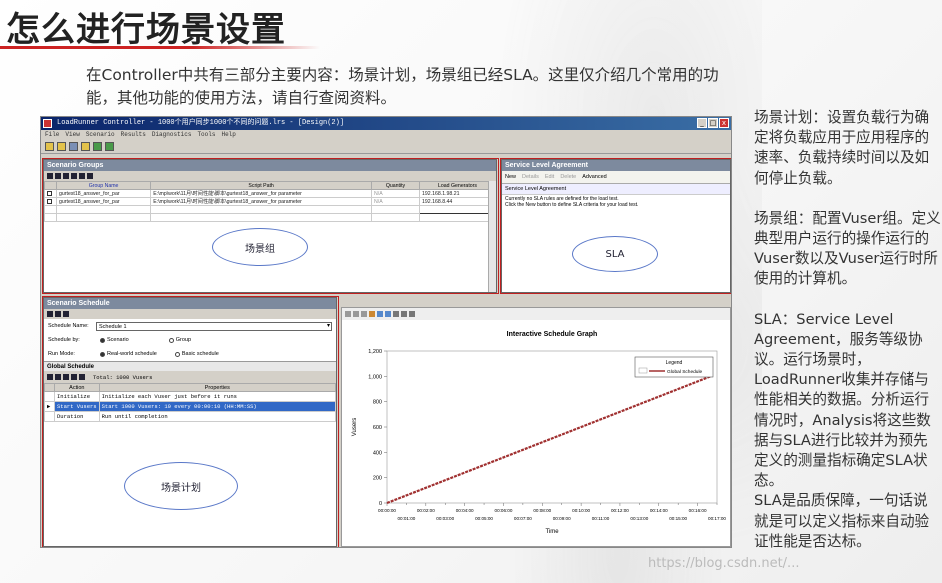 The image size is (942, 583). What do you see at coordinates (377, 479) in the screenshot?
I see `y-tick-label: 200` at bounding box center [377, 479].